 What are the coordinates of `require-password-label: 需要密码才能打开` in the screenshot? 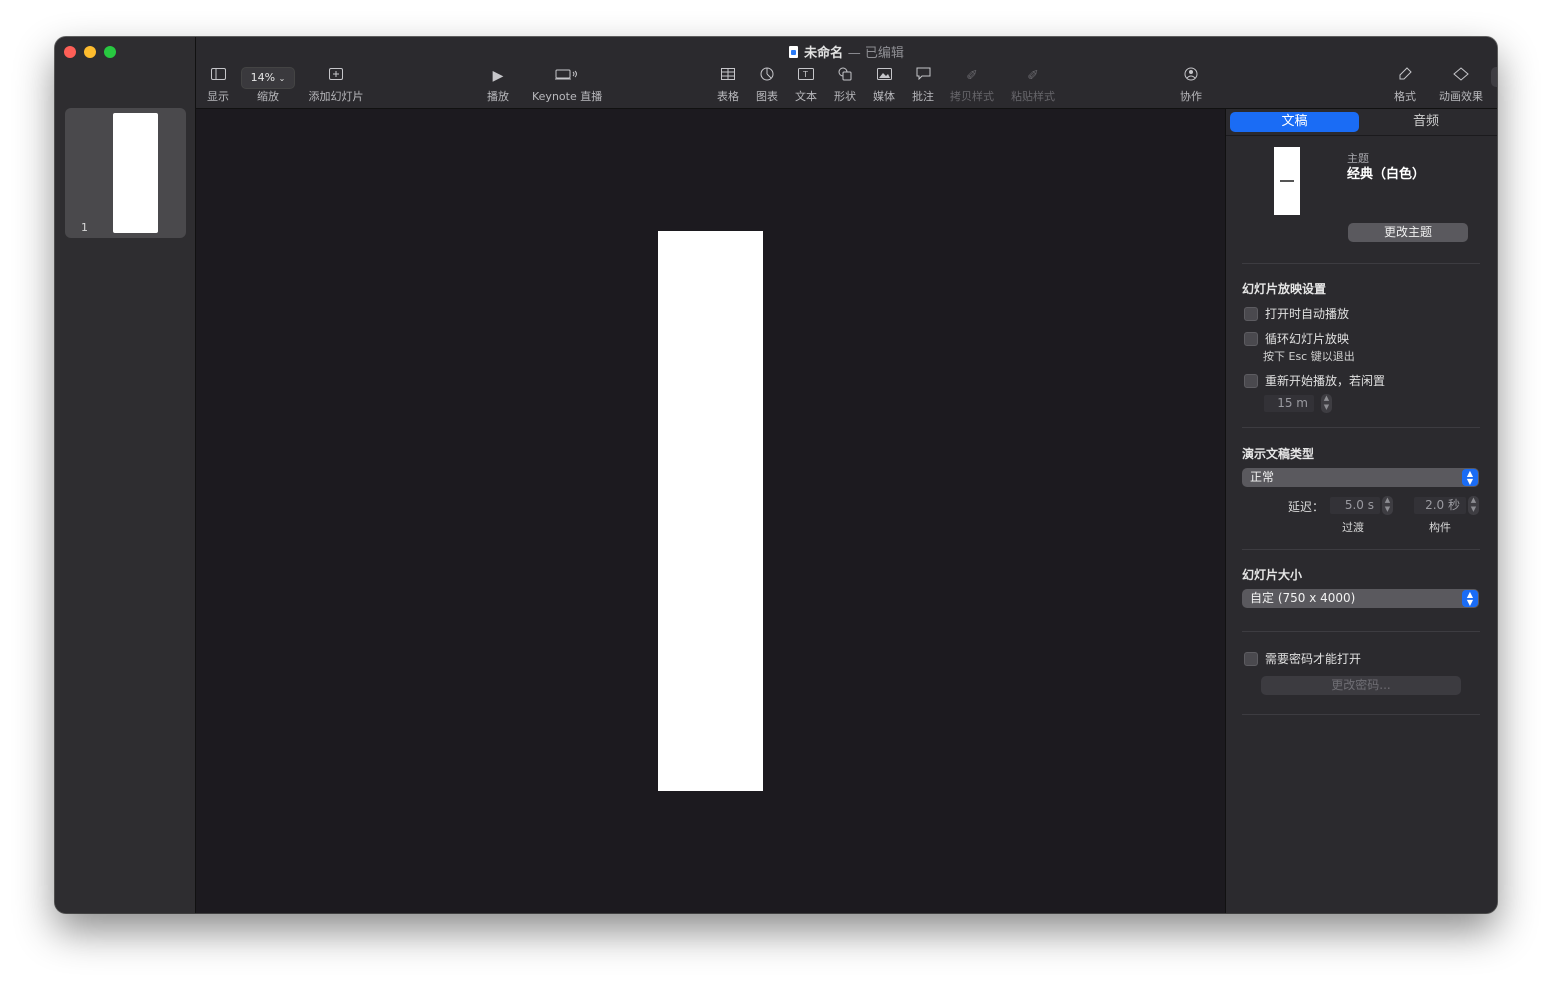 It's located at (1313, 659).